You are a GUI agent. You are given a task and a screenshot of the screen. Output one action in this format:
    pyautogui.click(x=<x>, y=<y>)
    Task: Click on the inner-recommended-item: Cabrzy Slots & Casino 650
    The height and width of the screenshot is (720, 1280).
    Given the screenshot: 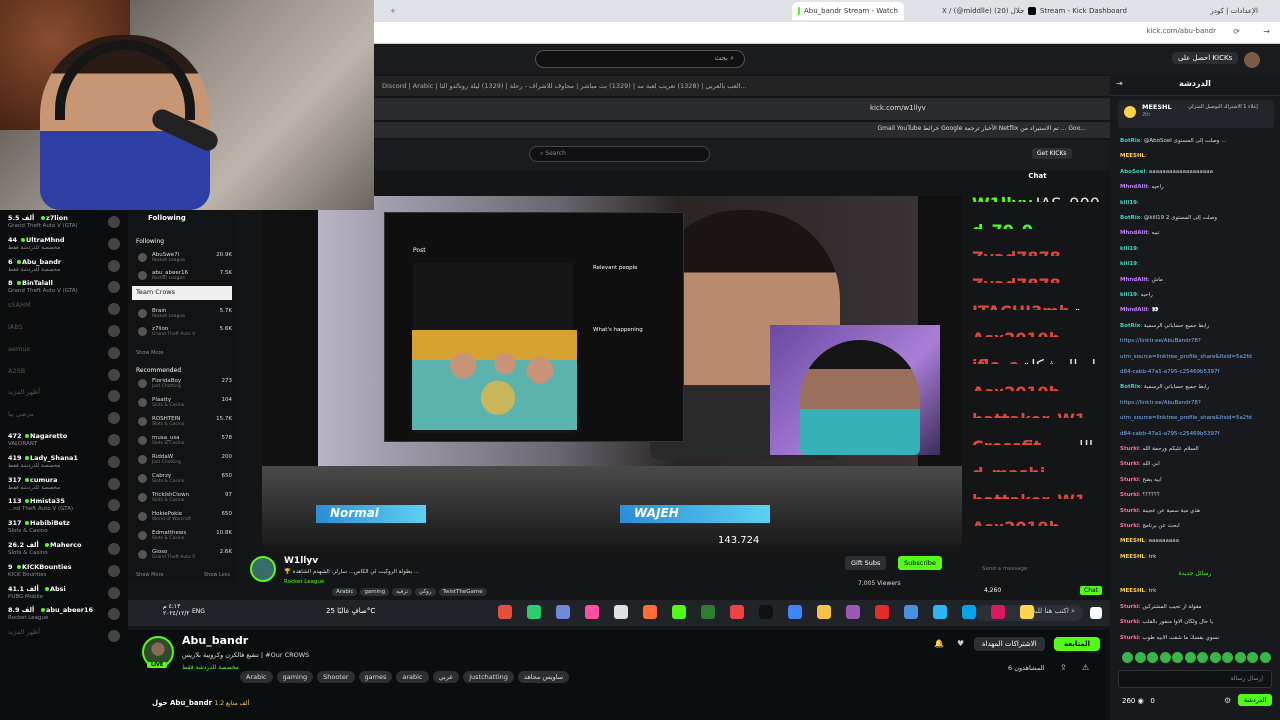 What is the action you would take?
    pyautogui.click(x=186, y=479)
    